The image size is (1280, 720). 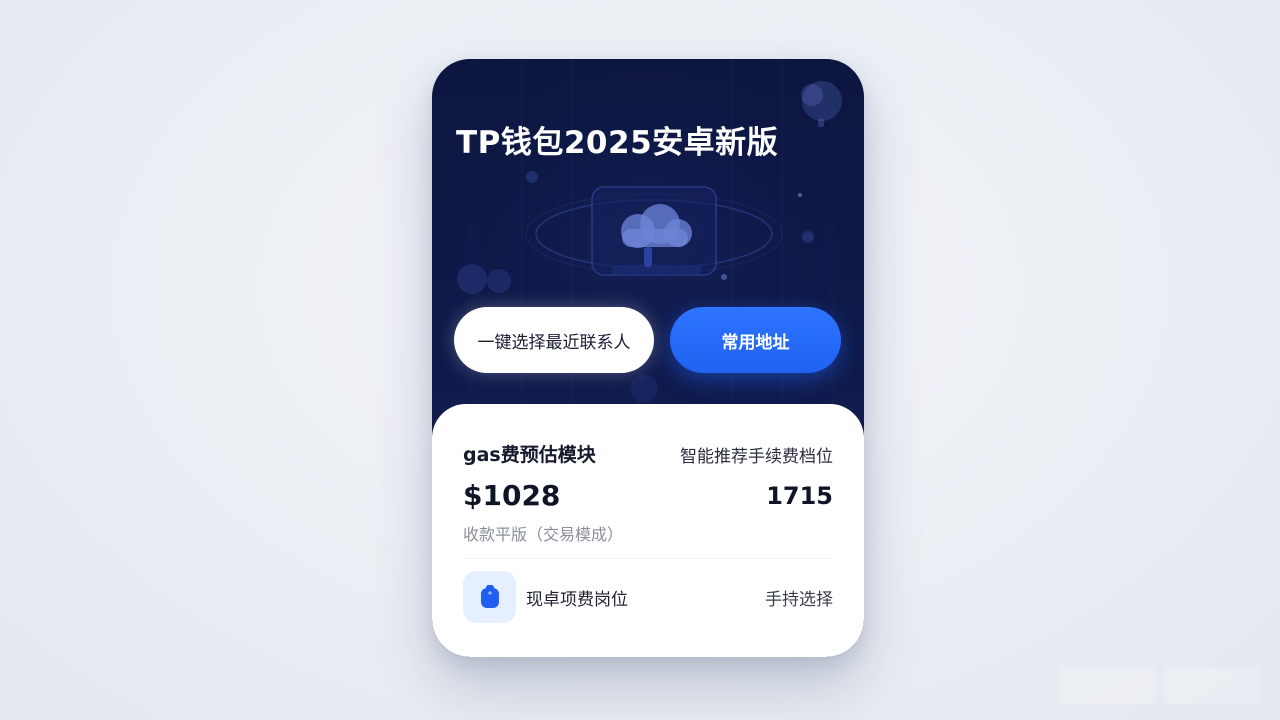 I want to click on wallet-icon, so click(x=489, y=597).